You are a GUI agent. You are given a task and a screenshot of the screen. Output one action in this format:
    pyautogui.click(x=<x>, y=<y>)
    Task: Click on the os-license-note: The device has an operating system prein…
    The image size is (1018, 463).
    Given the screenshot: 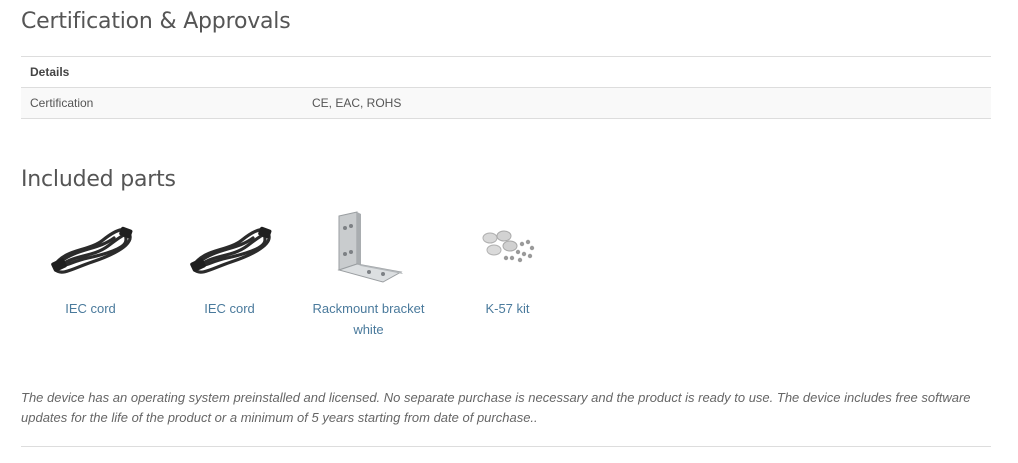 What is the action you would take?
    pyautogui.click(x=496, y=407)
    